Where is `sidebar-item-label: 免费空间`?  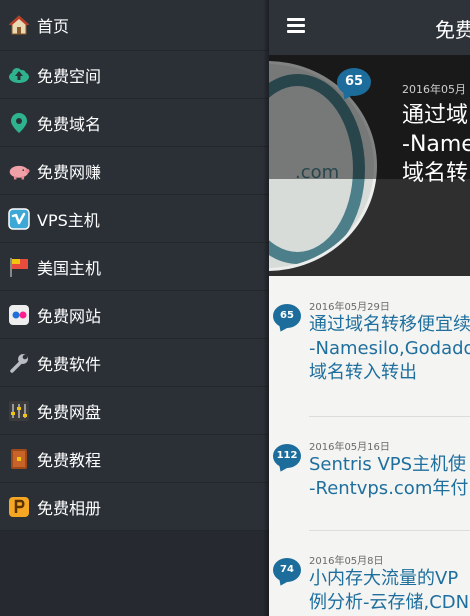 sidebar-item-label: 免费空间 is located at coordinates (69, 76).